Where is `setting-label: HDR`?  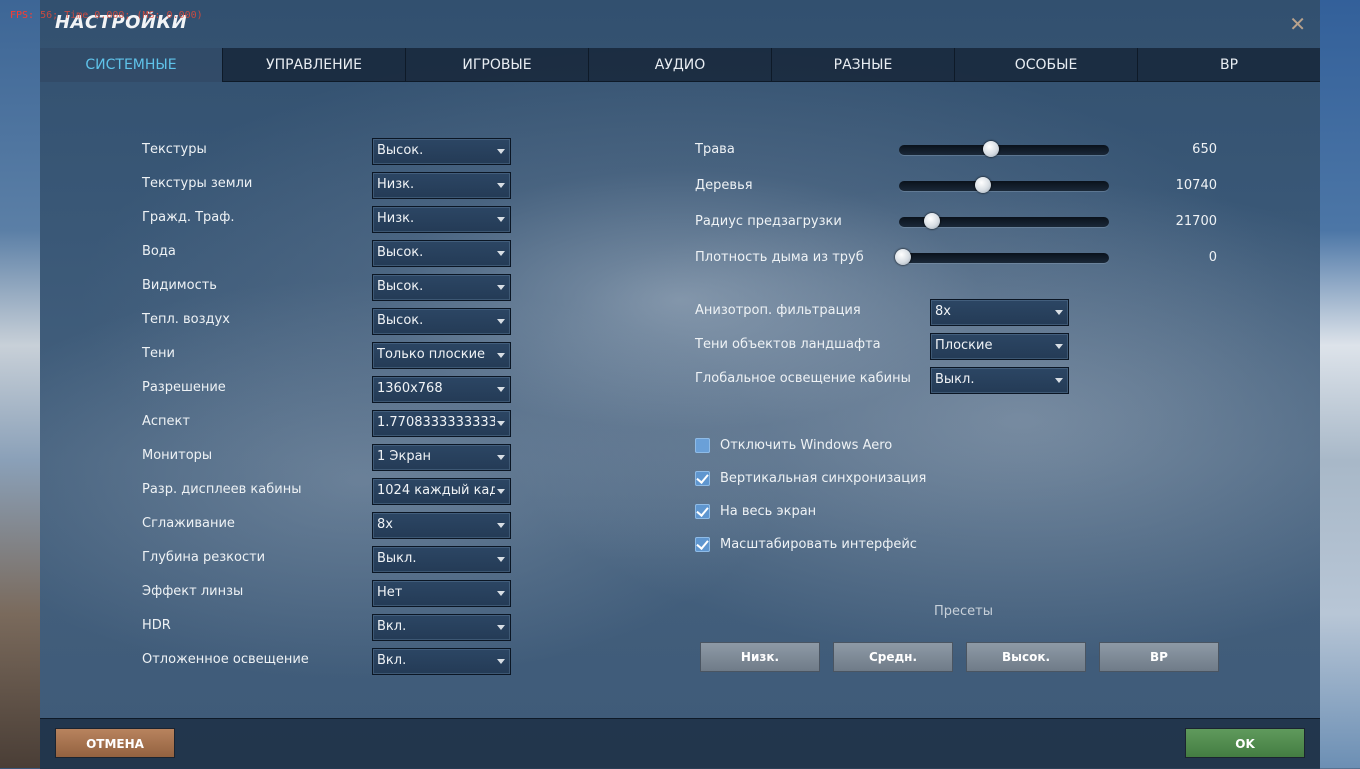 setting-label: HDR is located at coordinates (156, 625).